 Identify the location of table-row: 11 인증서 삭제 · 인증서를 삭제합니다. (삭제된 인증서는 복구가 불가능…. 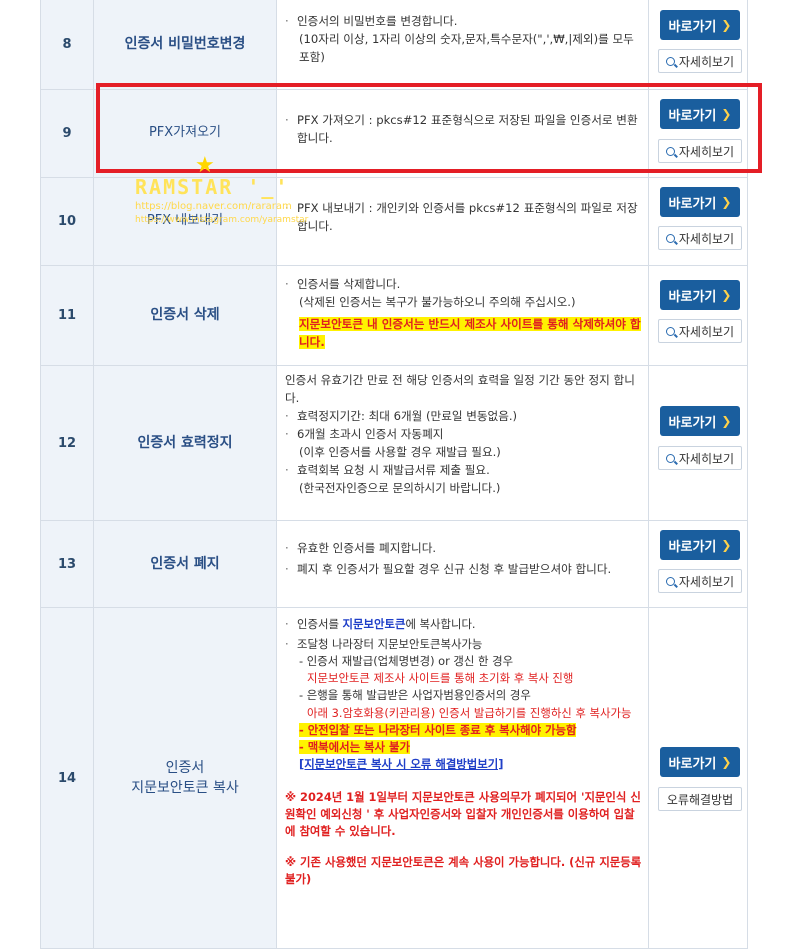
(394, 316).